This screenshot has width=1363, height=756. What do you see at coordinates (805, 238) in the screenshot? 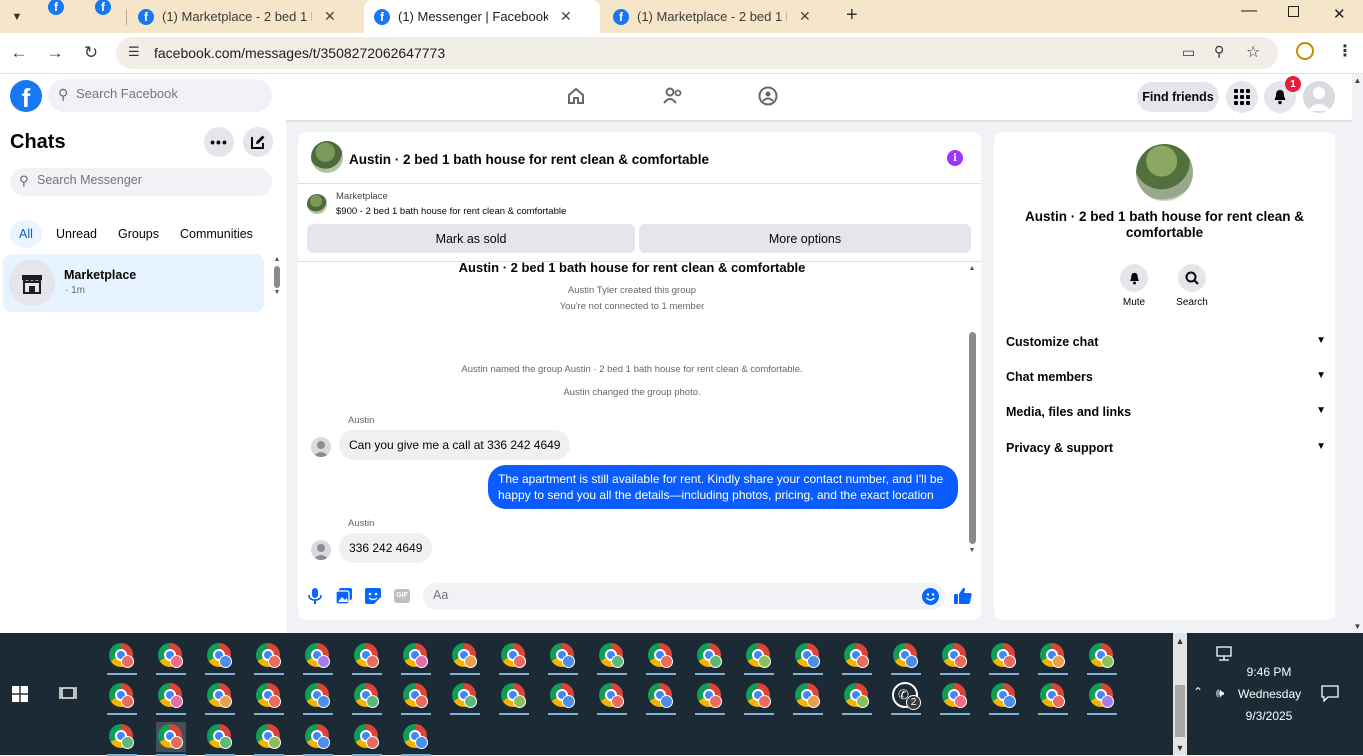
I see `more-options-button: More options` at bounding box center [805, 238].